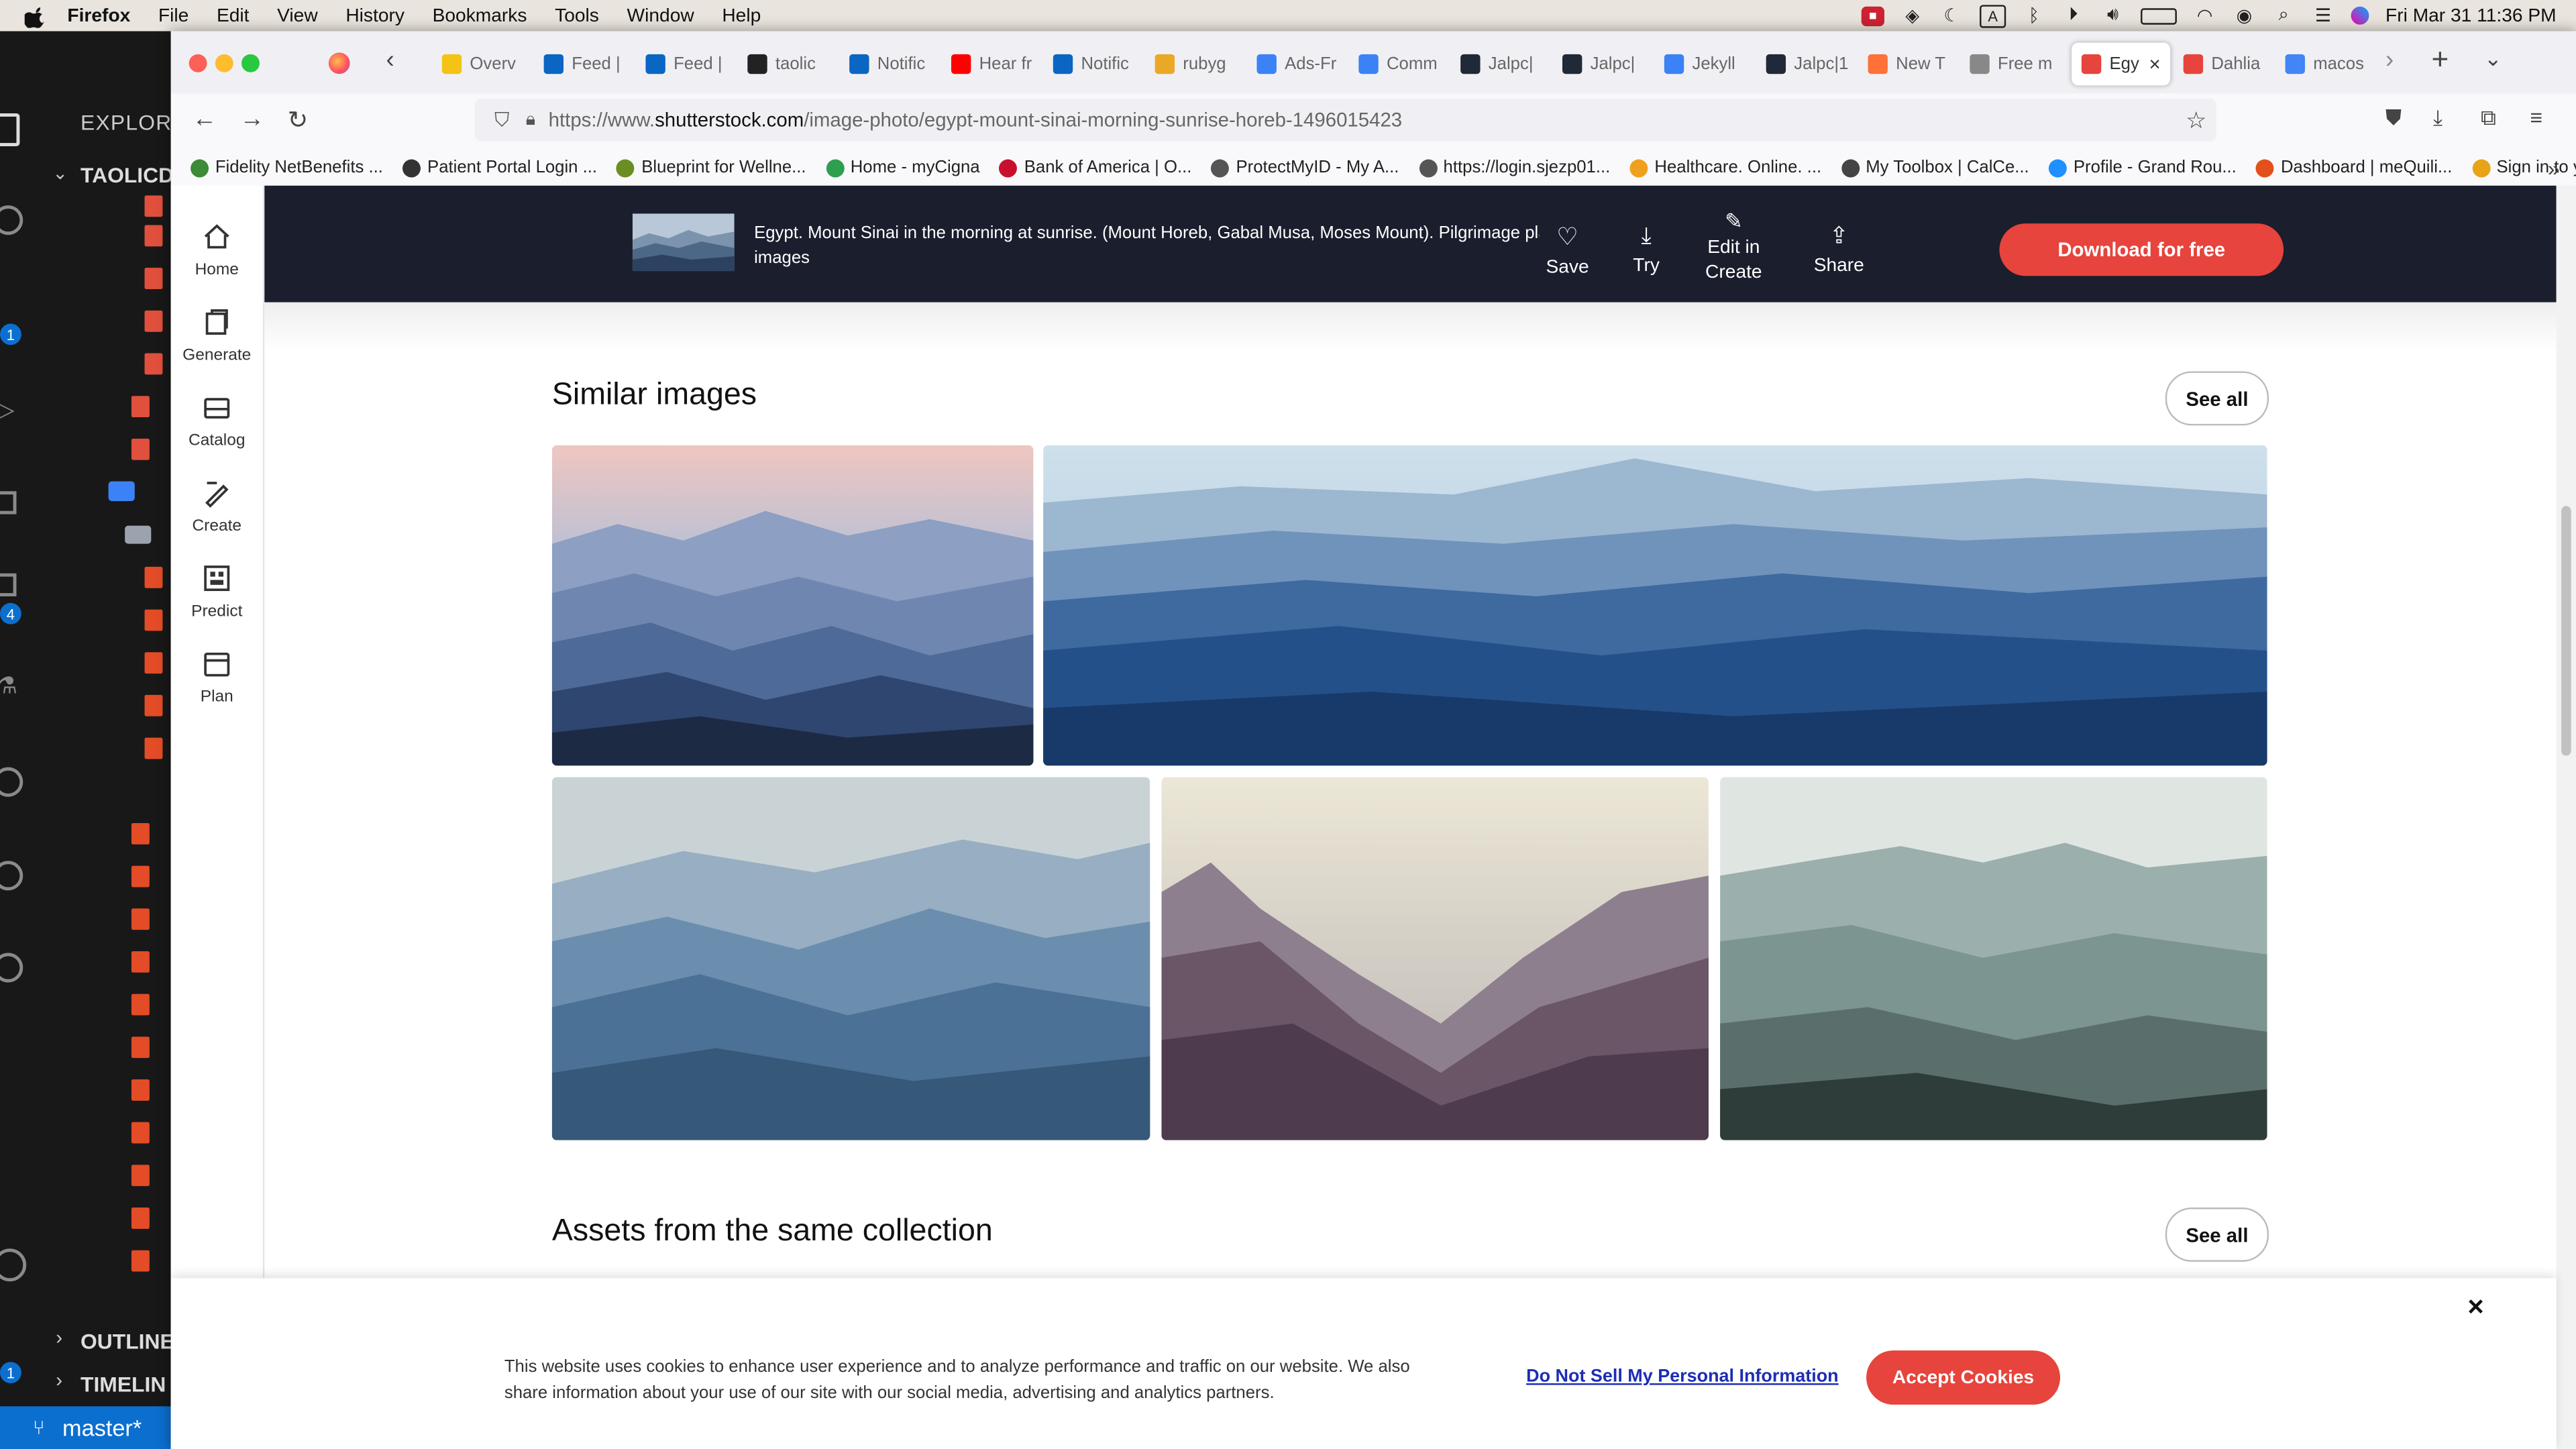 This screenshot has height=1449, width=2576. I want to click on minimize-window-button, so click(224, 63).